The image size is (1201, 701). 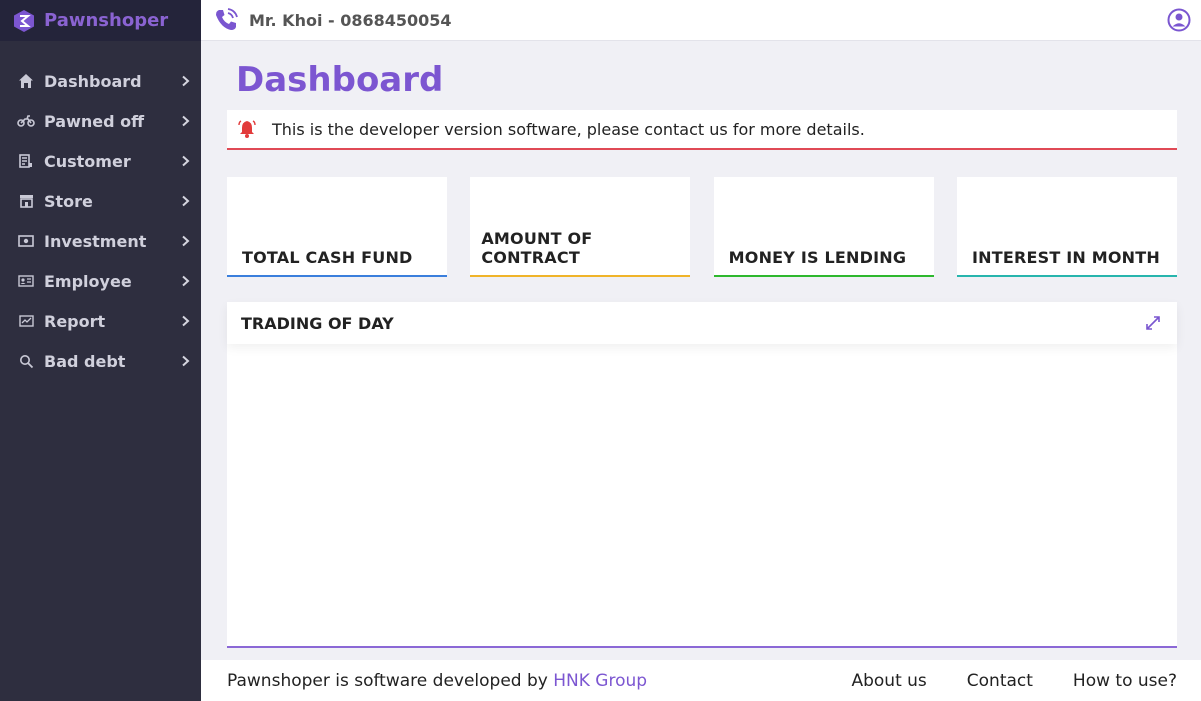 I want to click on employee-icon, so click(x=26, y=281).